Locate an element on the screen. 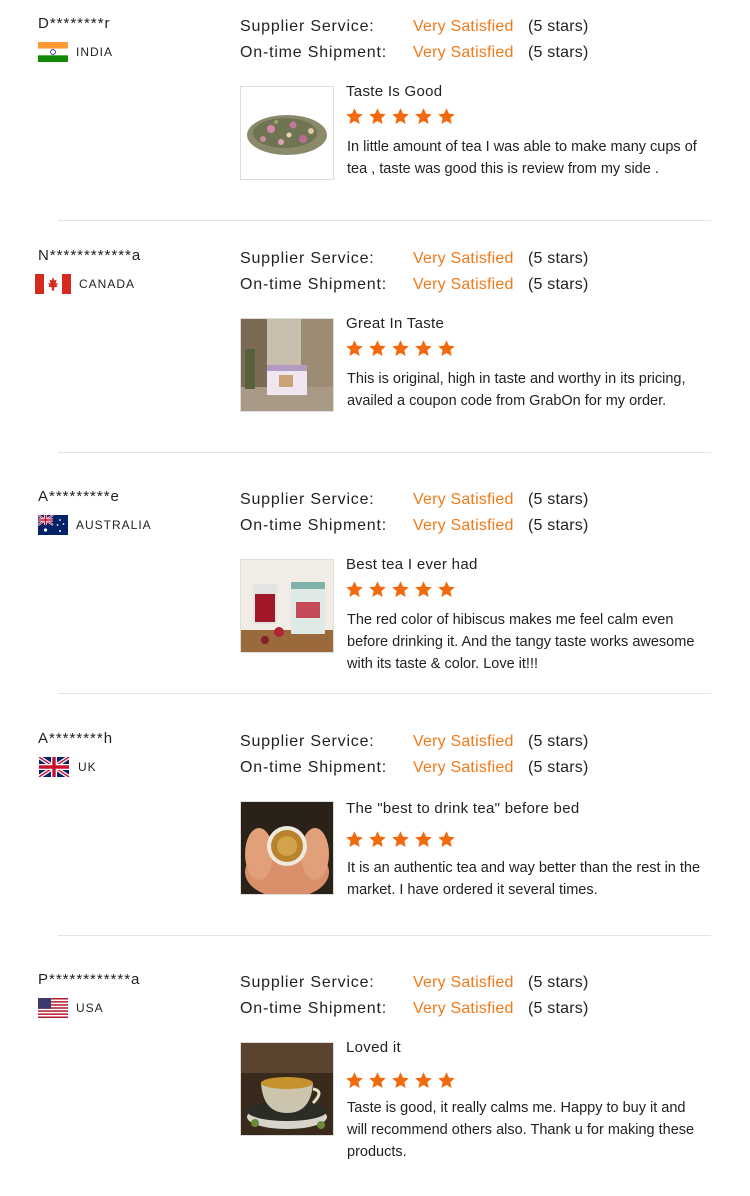 The height and width of the screenshot is (1196, 750). reviewer-name: P************a is located at coordinates (89, 979).